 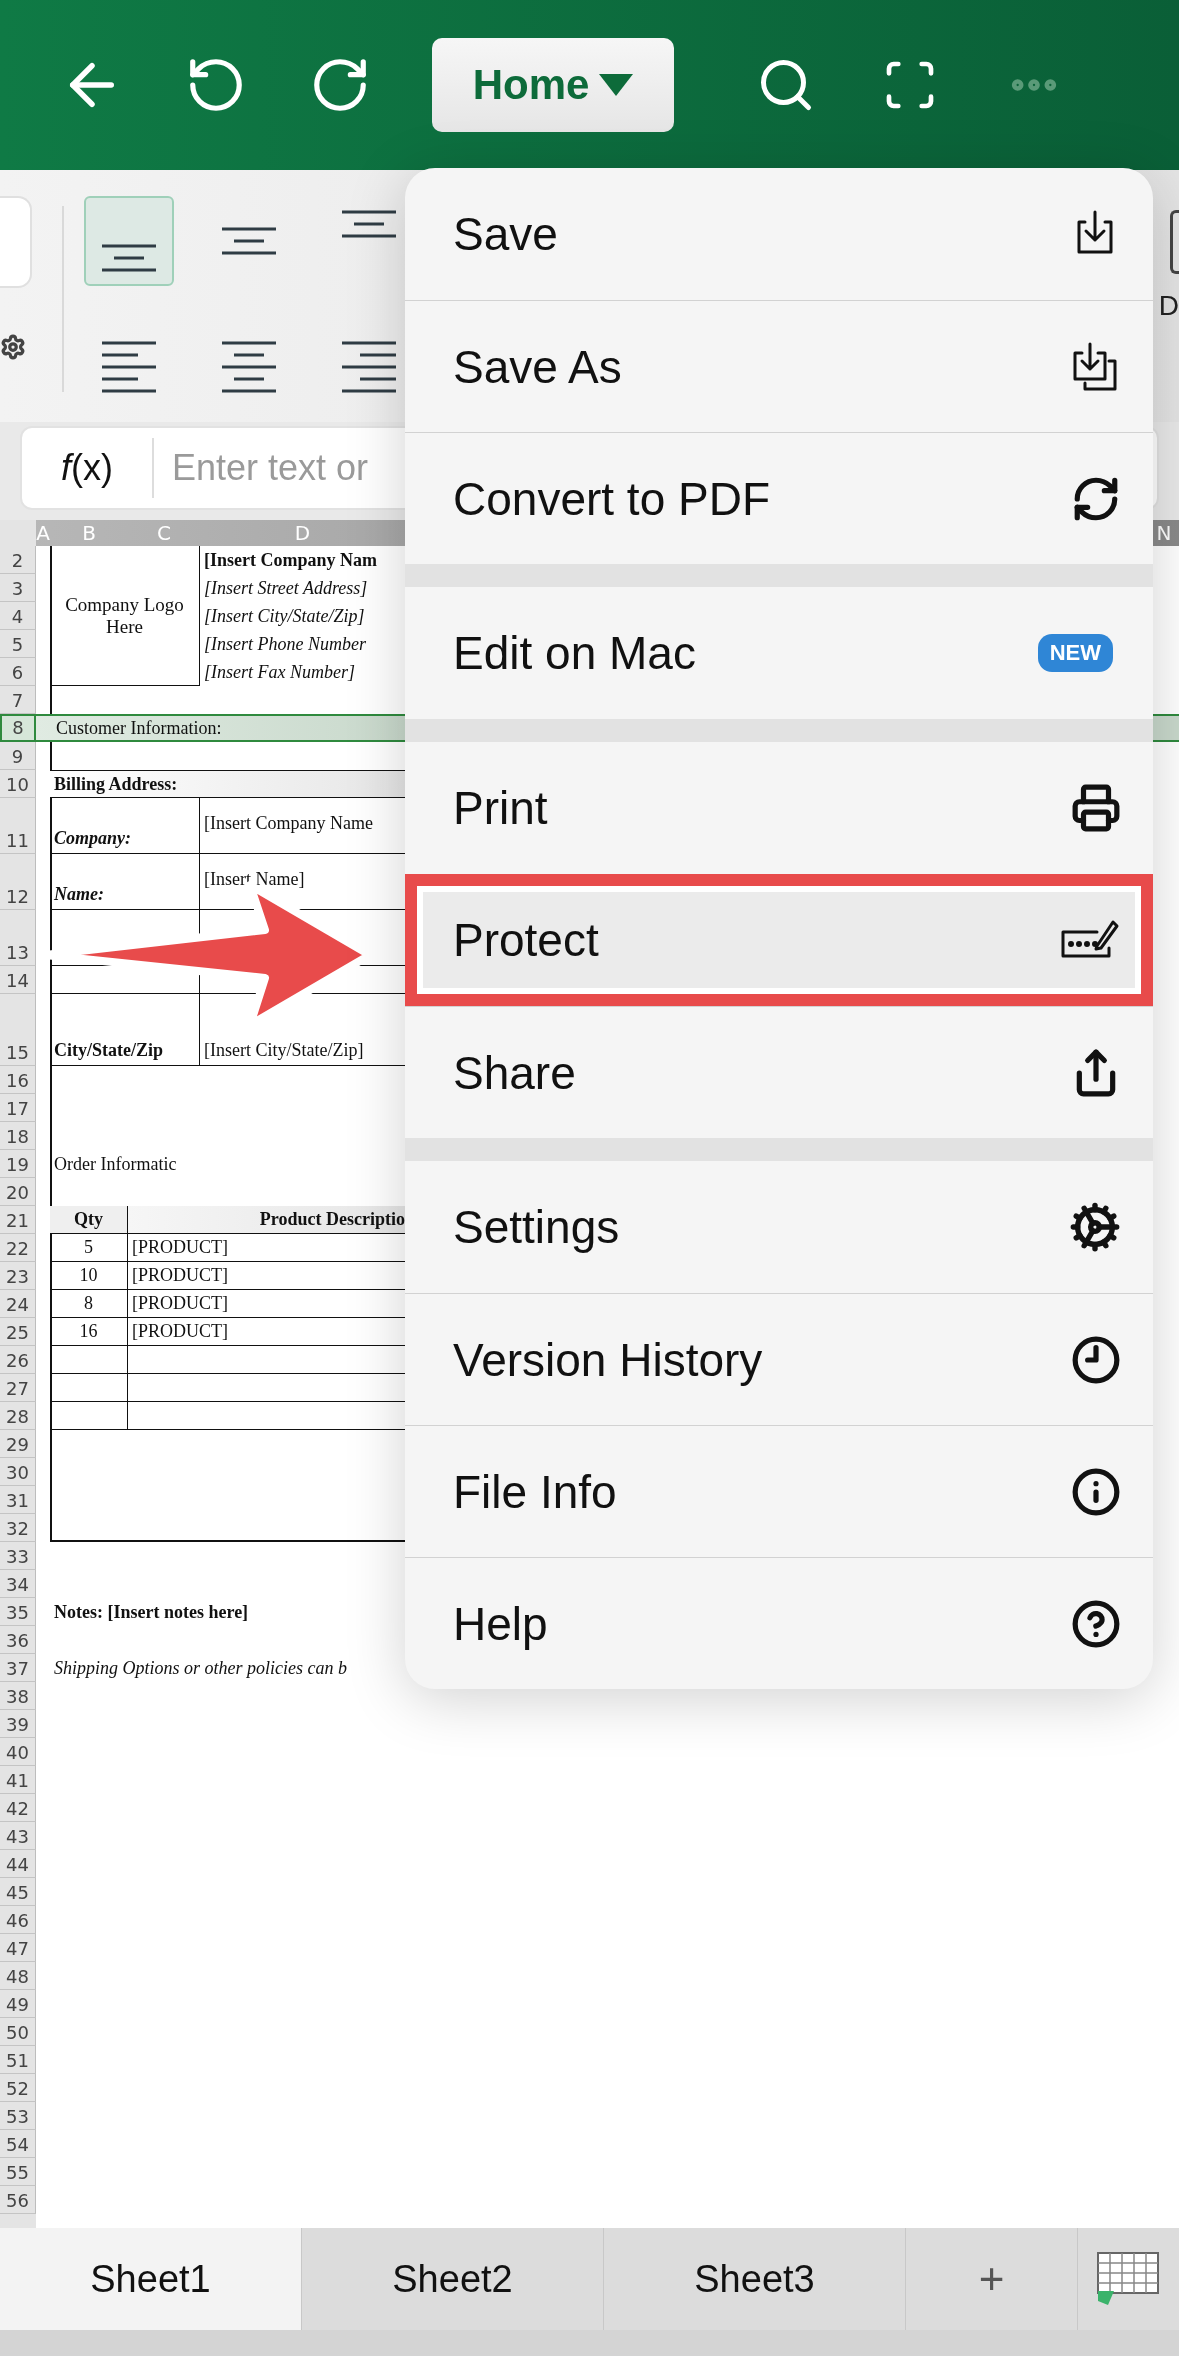 What do you see at coordinates (18, 938) in the screenshot?
I see `row-number: 13` at bounding box center [18, 938].